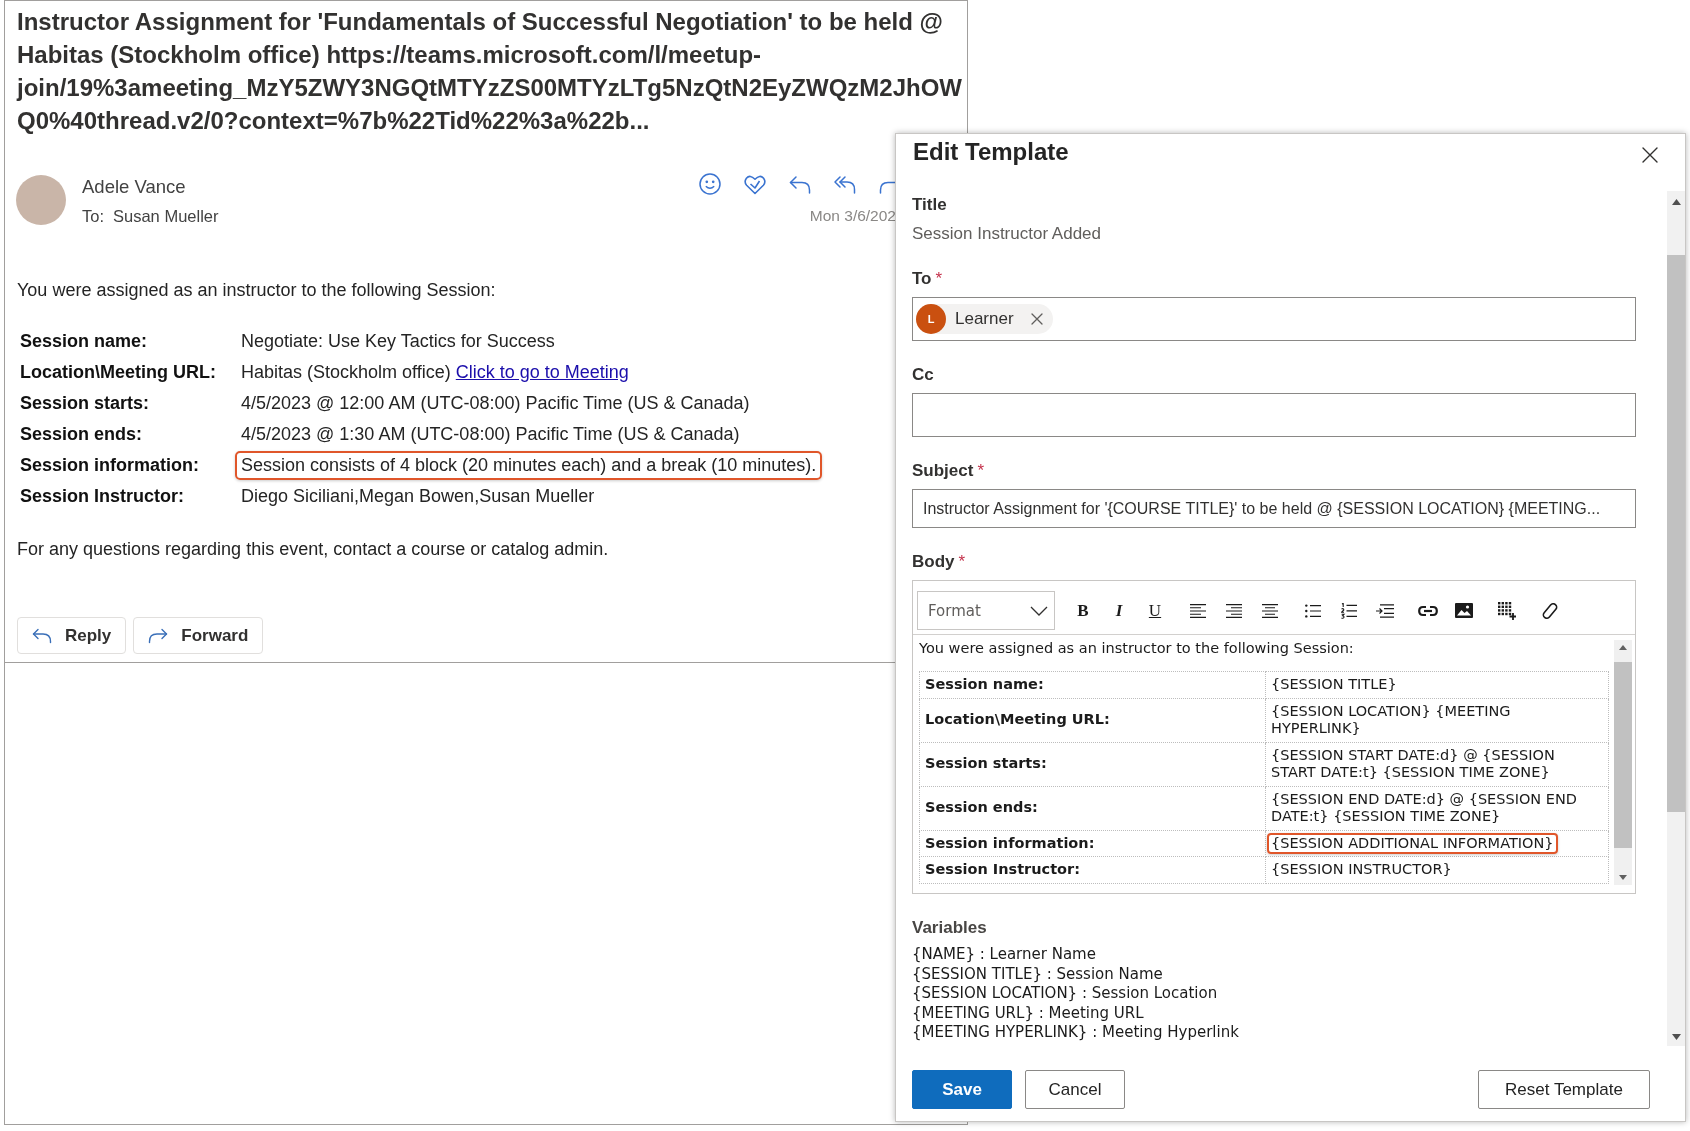 The image size is (1690, 1131). Describe the element at coordinates (1092, 869) in the screenshot. I see `table-cell: Session Instructor:` at that location.